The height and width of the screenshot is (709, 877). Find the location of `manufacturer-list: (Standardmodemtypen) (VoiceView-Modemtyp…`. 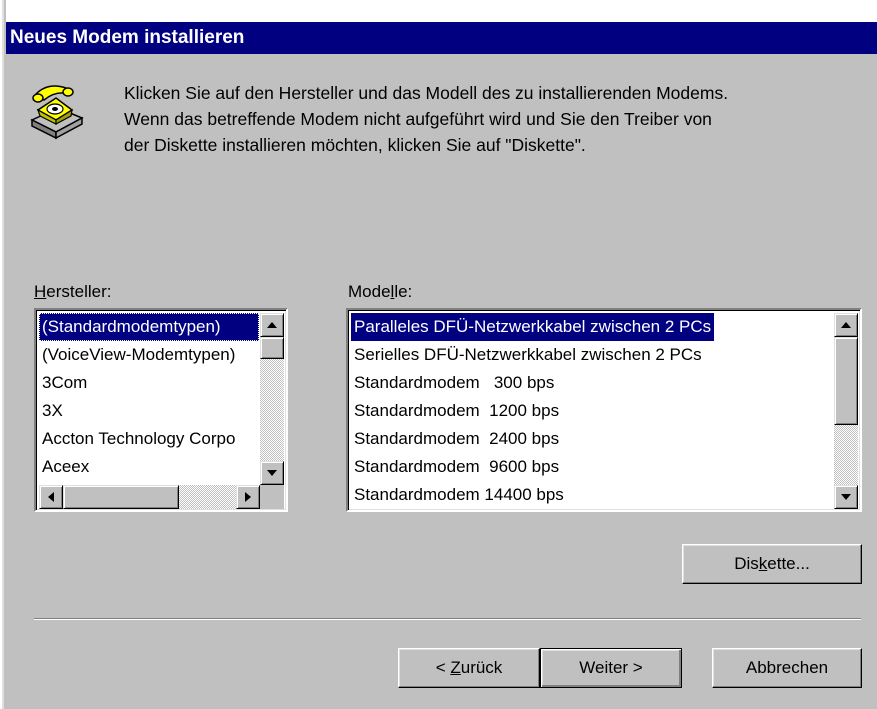

manufacturer-list: (Standardmodemtypen) (VoiceView-Modemtyp… is located at coordinates (149, 397).